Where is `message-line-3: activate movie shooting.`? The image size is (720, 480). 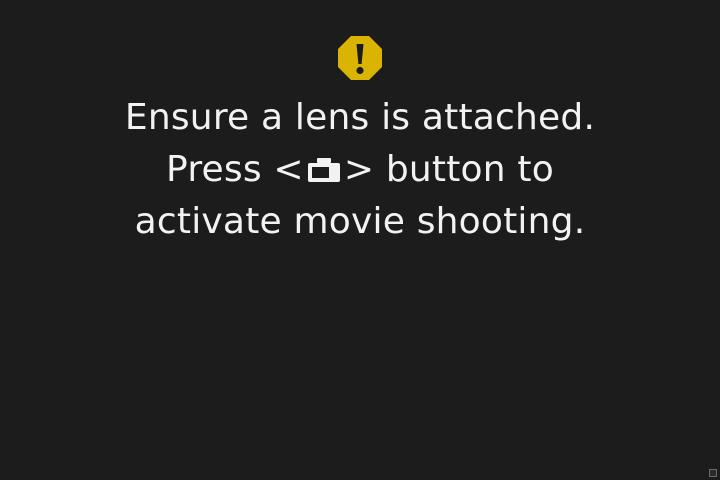 message-line-3: activate movie shooting. is located at coordinates (360, 221).